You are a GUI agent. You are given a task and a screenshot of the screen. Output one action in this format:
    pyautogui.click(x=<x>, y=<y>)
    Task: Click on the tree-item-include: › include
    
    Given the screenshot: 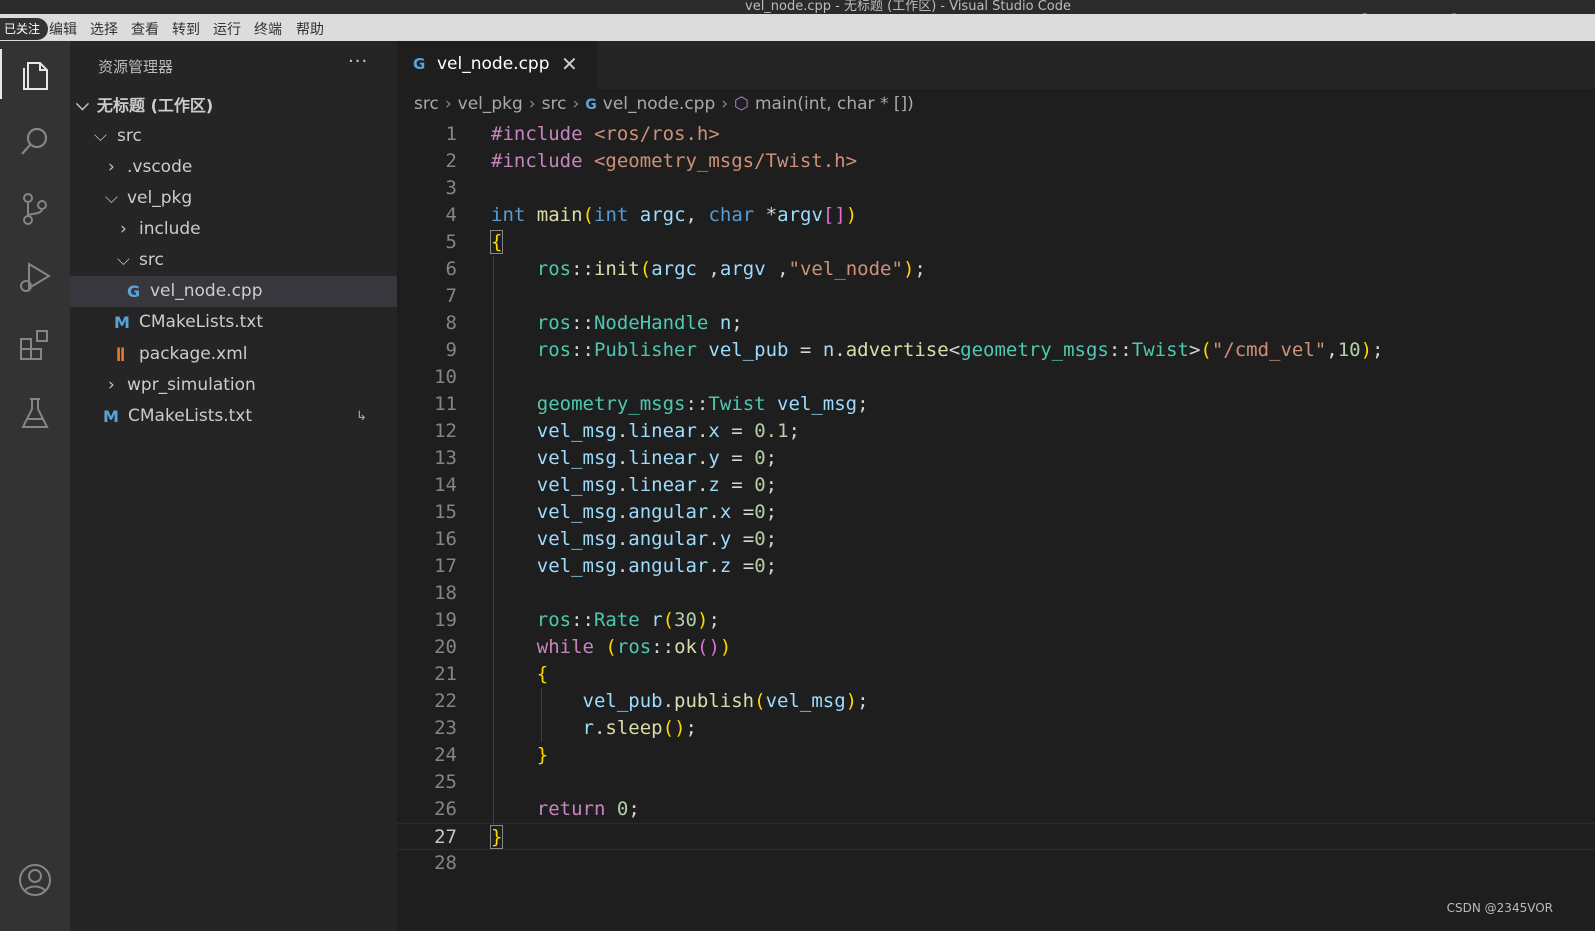 What is the action you would take?
    pyautogui.click(x=233, y=229)
    